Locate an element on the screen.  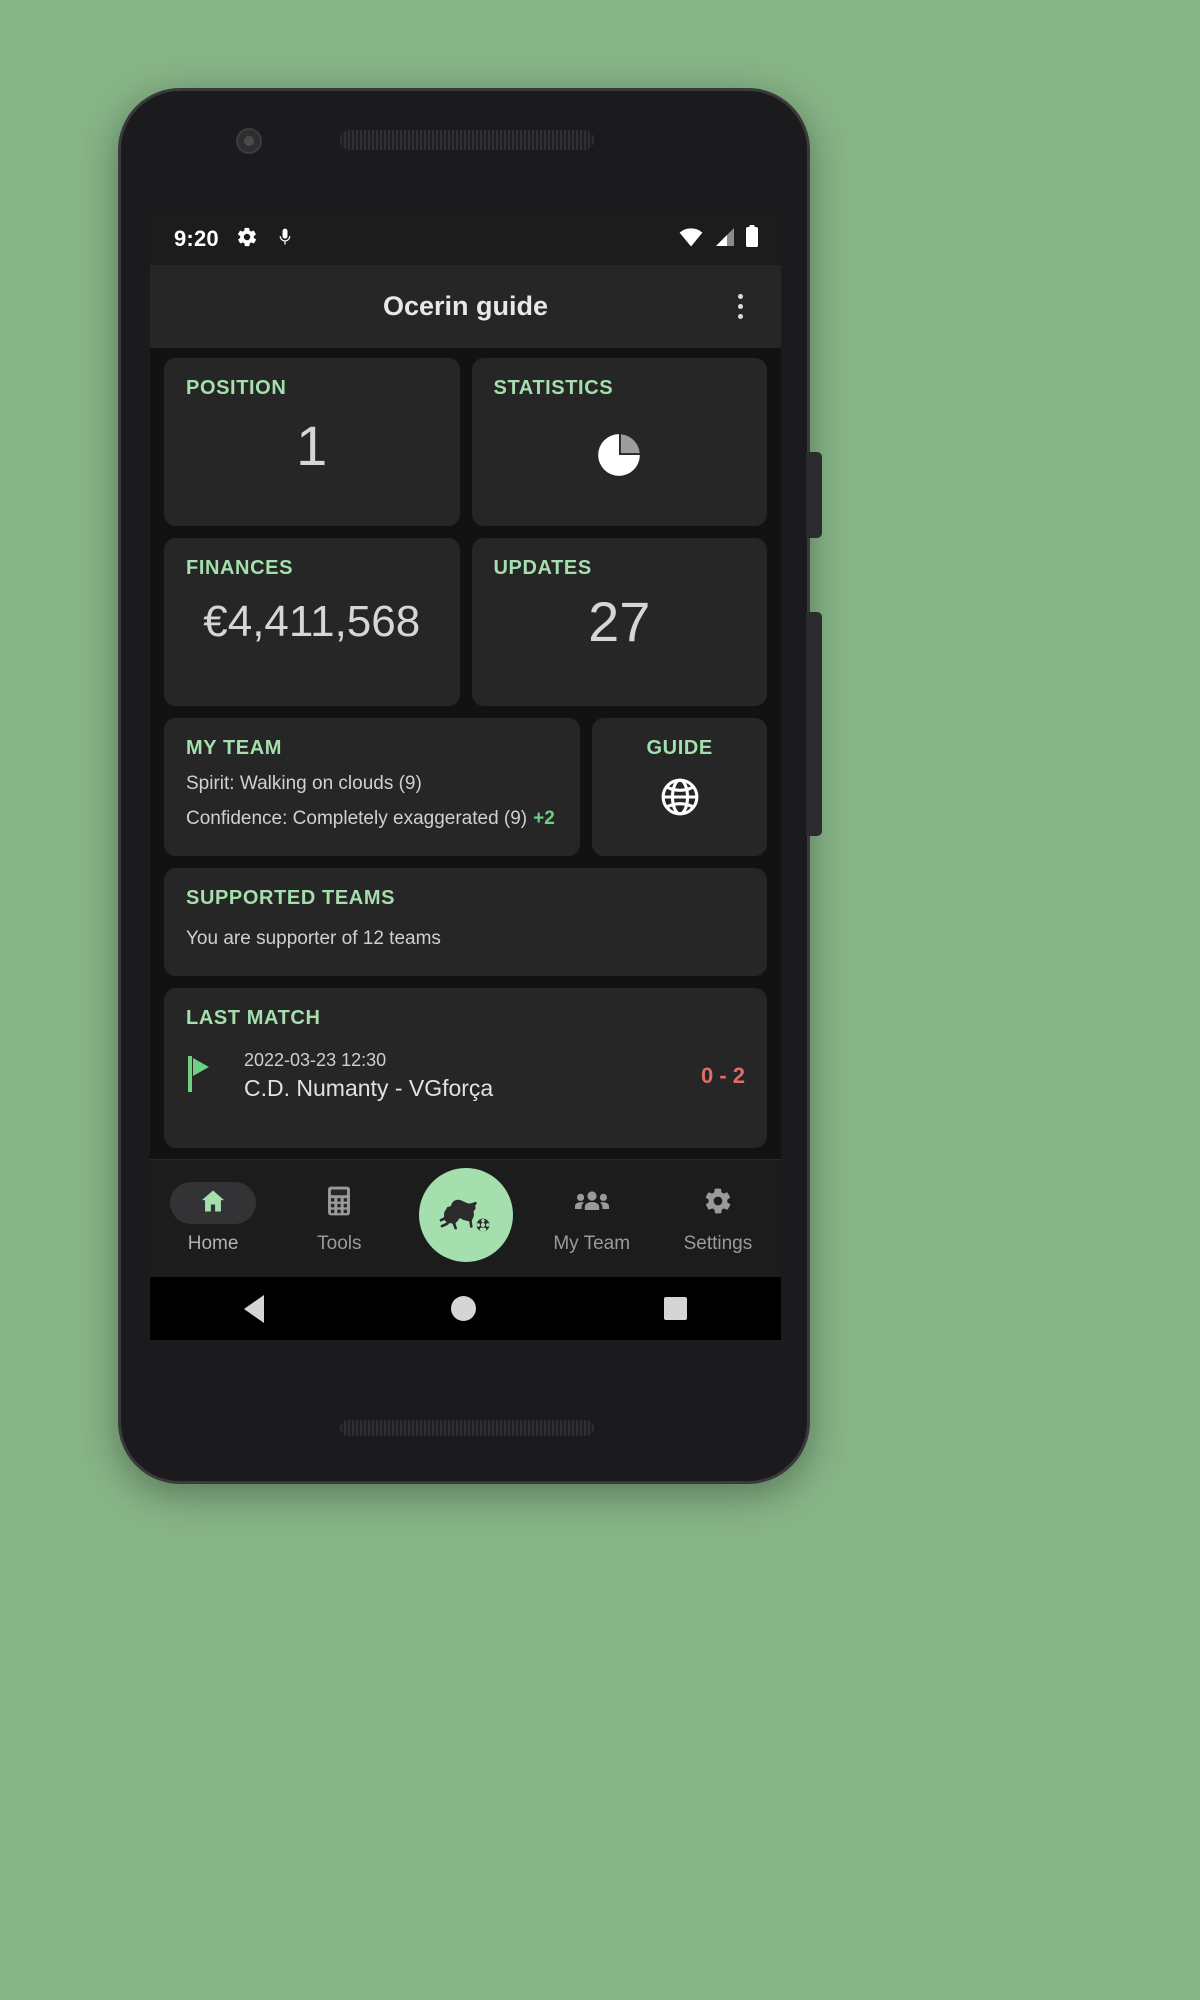
nav-item-tools: Tools is located at coordinates (339, 1218).